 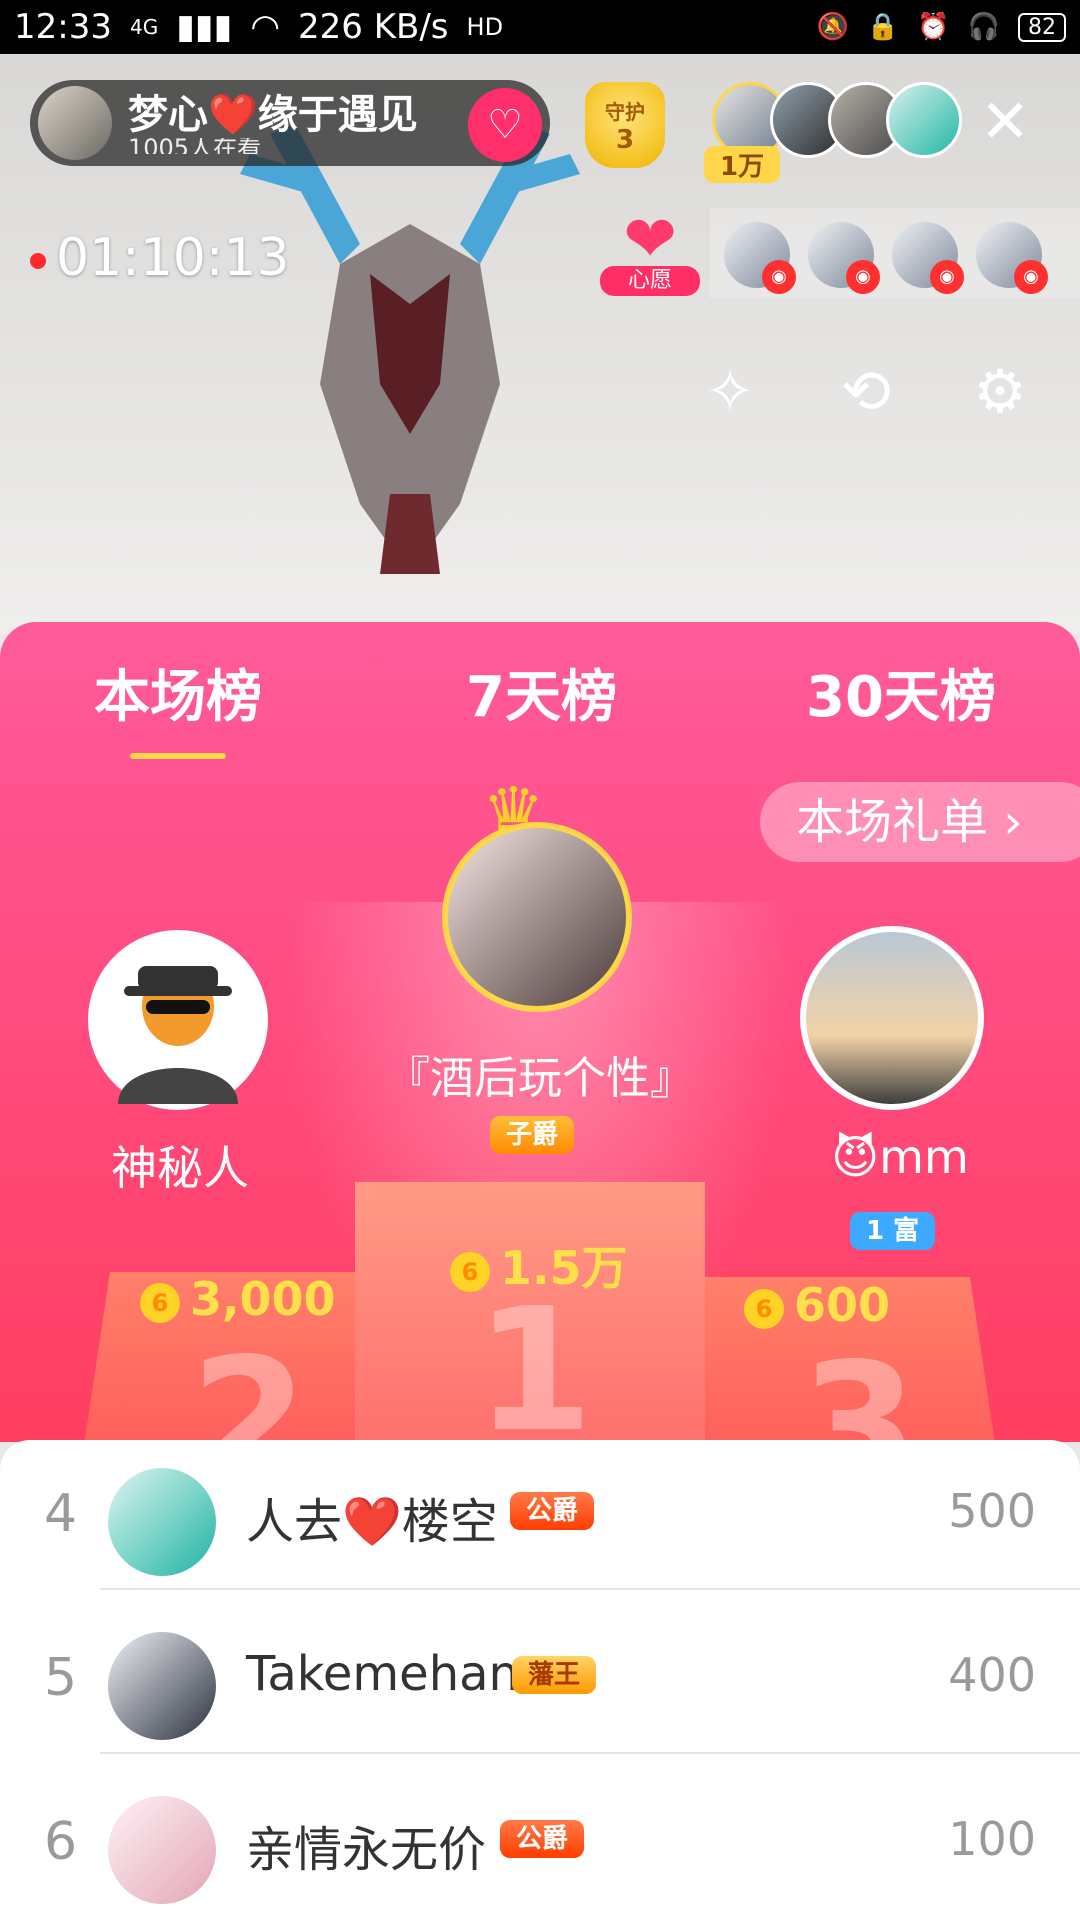 I want to click on coin-value: 3,000, so click(x=263, y=1299).